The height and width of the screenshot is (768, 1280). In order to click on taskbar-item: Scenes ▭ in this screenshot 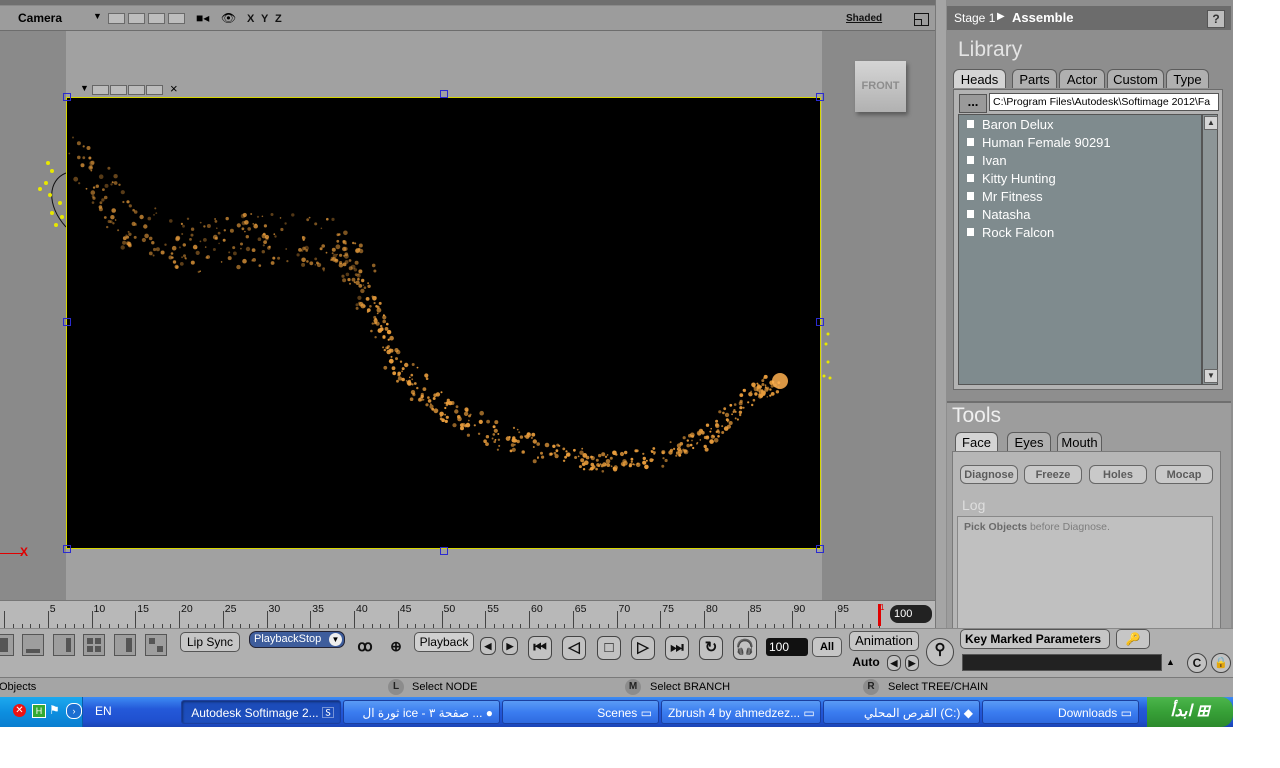, I will do `click(580, 712)`.